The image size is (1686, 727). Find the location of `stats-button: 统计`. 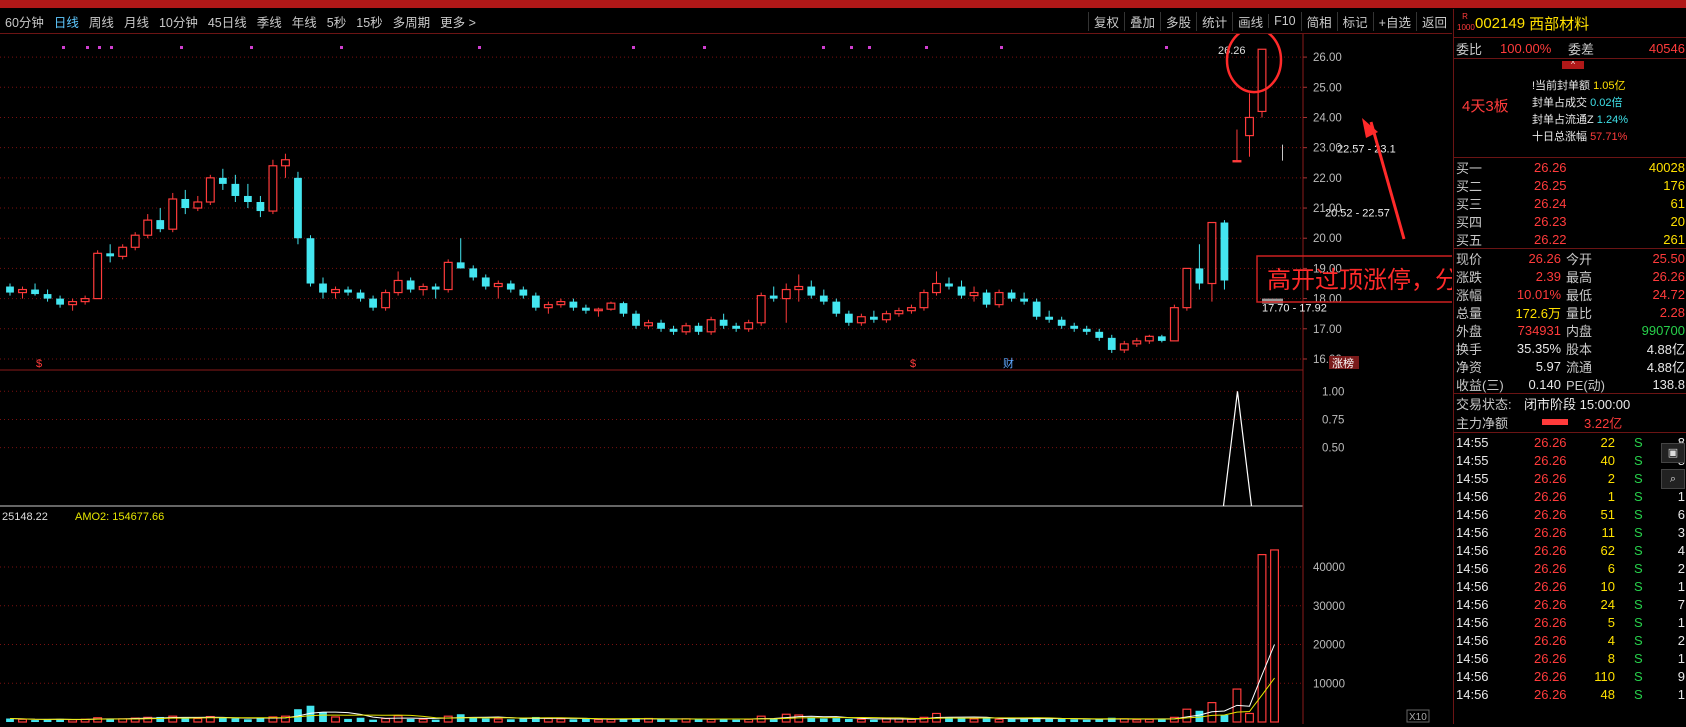

stats-button: 统计 is located at coordinates (1214, 21).